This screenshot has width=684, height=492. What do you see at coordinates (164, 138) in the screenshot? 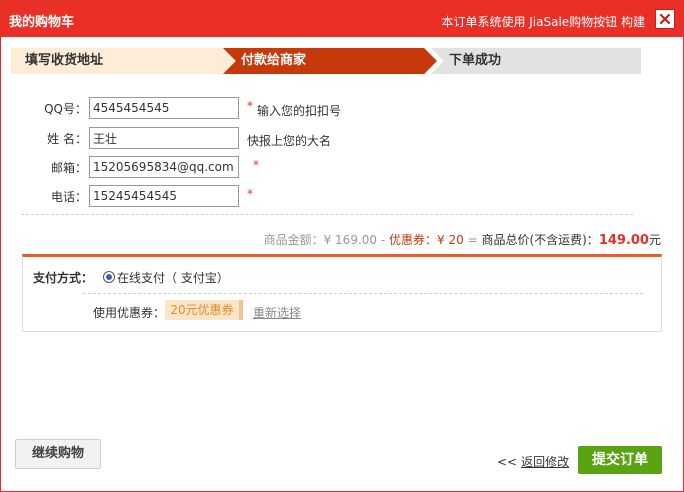
I see `name-input` at bounding box center [164, 138].